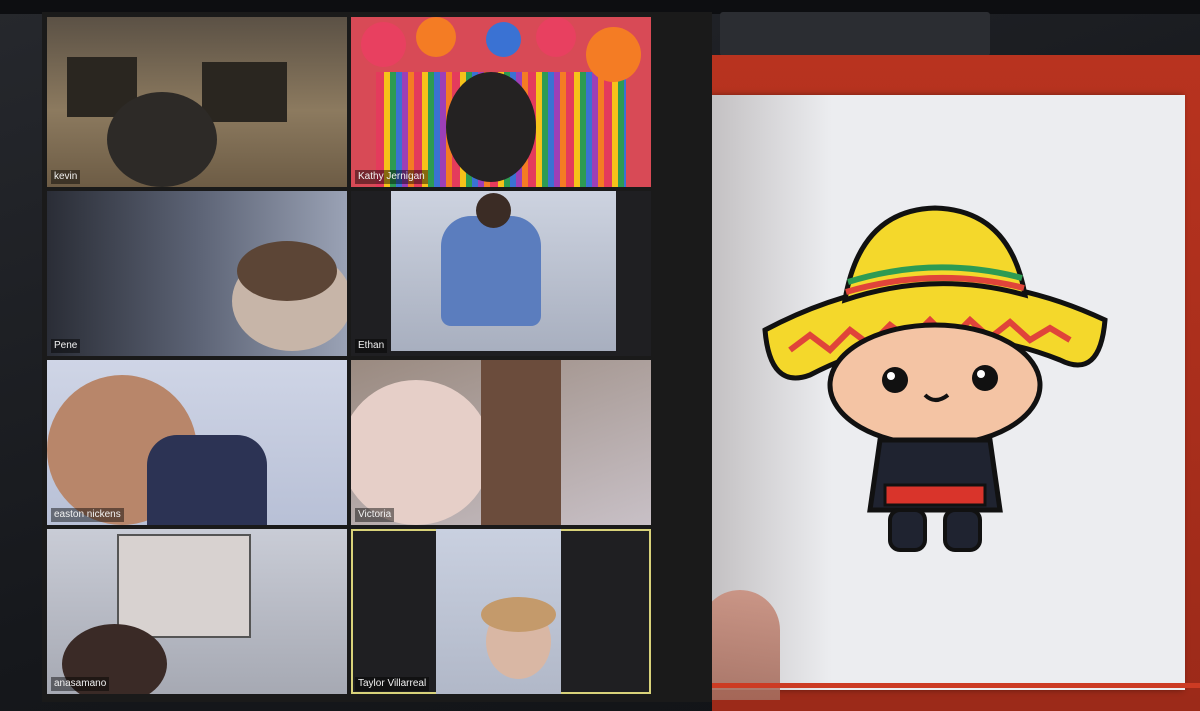 The width and height of the screenshot is (1200, 711). Describe the element at coordinates (371, 346) in the screenshot. I see `participant-name: Ethan` at that location.